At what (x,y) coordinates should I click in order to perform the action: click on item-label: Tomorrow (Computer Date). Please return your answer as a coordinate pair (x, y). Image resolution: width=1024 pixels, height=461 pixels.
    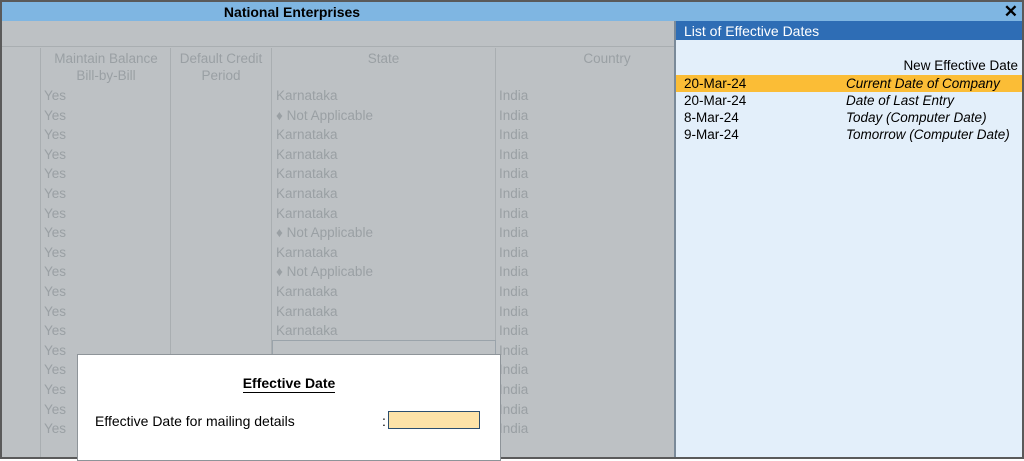
    Looking at the image, I should click on (928, 134).